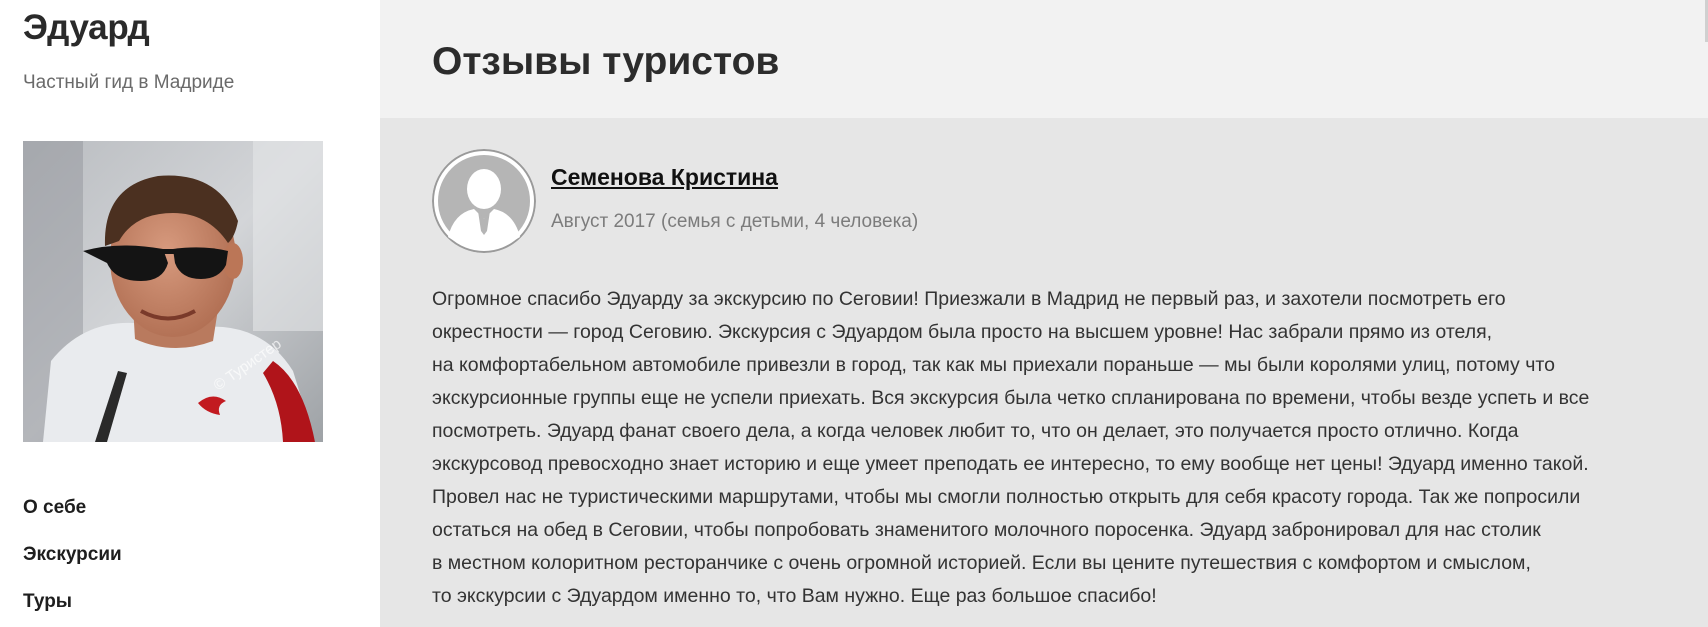  I want to click on reviewer-name-link: Семенова Кристина, so click(664, 177).